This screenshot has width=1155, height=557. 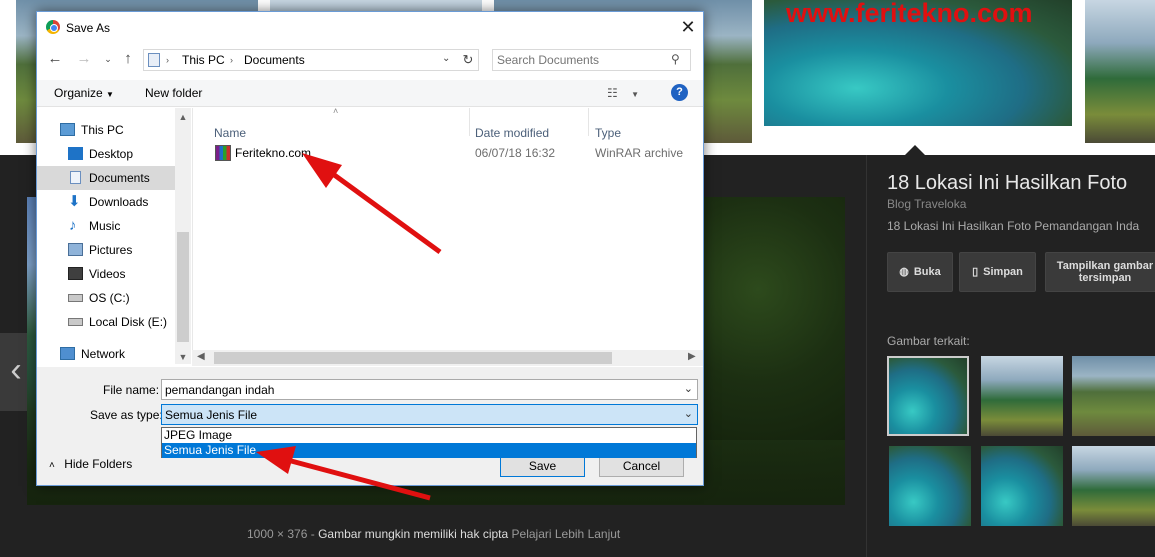 What do you see at coordinates (108, 59) in the screenshot?
I see `recent-locations-chevron-icon: ⌄` at bounding box center [108, 59].